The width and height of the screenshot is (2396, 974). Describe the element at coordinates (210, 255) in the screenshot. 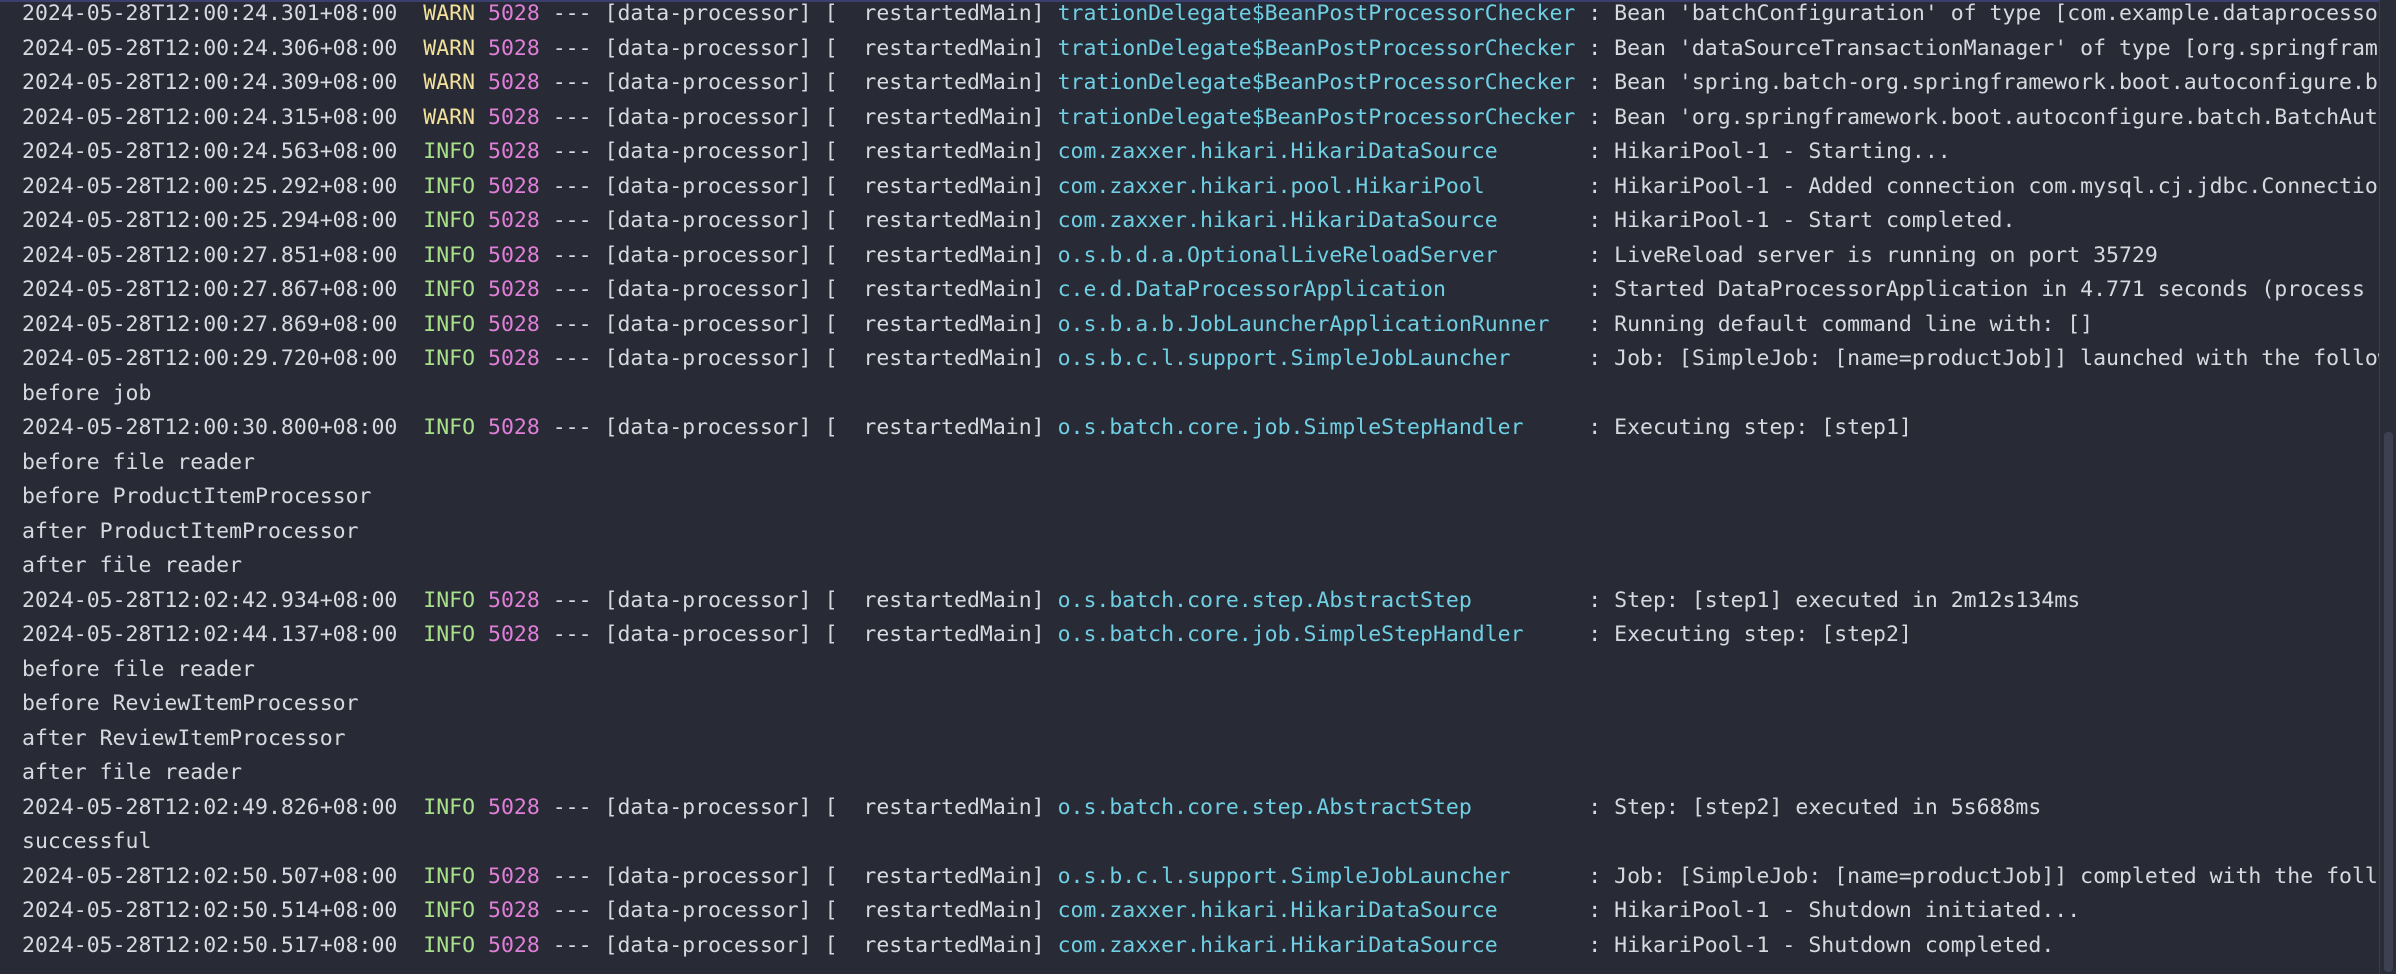

I see `log-timestamp: 2024-05-28T12:00:27.851+08:00` at that location.